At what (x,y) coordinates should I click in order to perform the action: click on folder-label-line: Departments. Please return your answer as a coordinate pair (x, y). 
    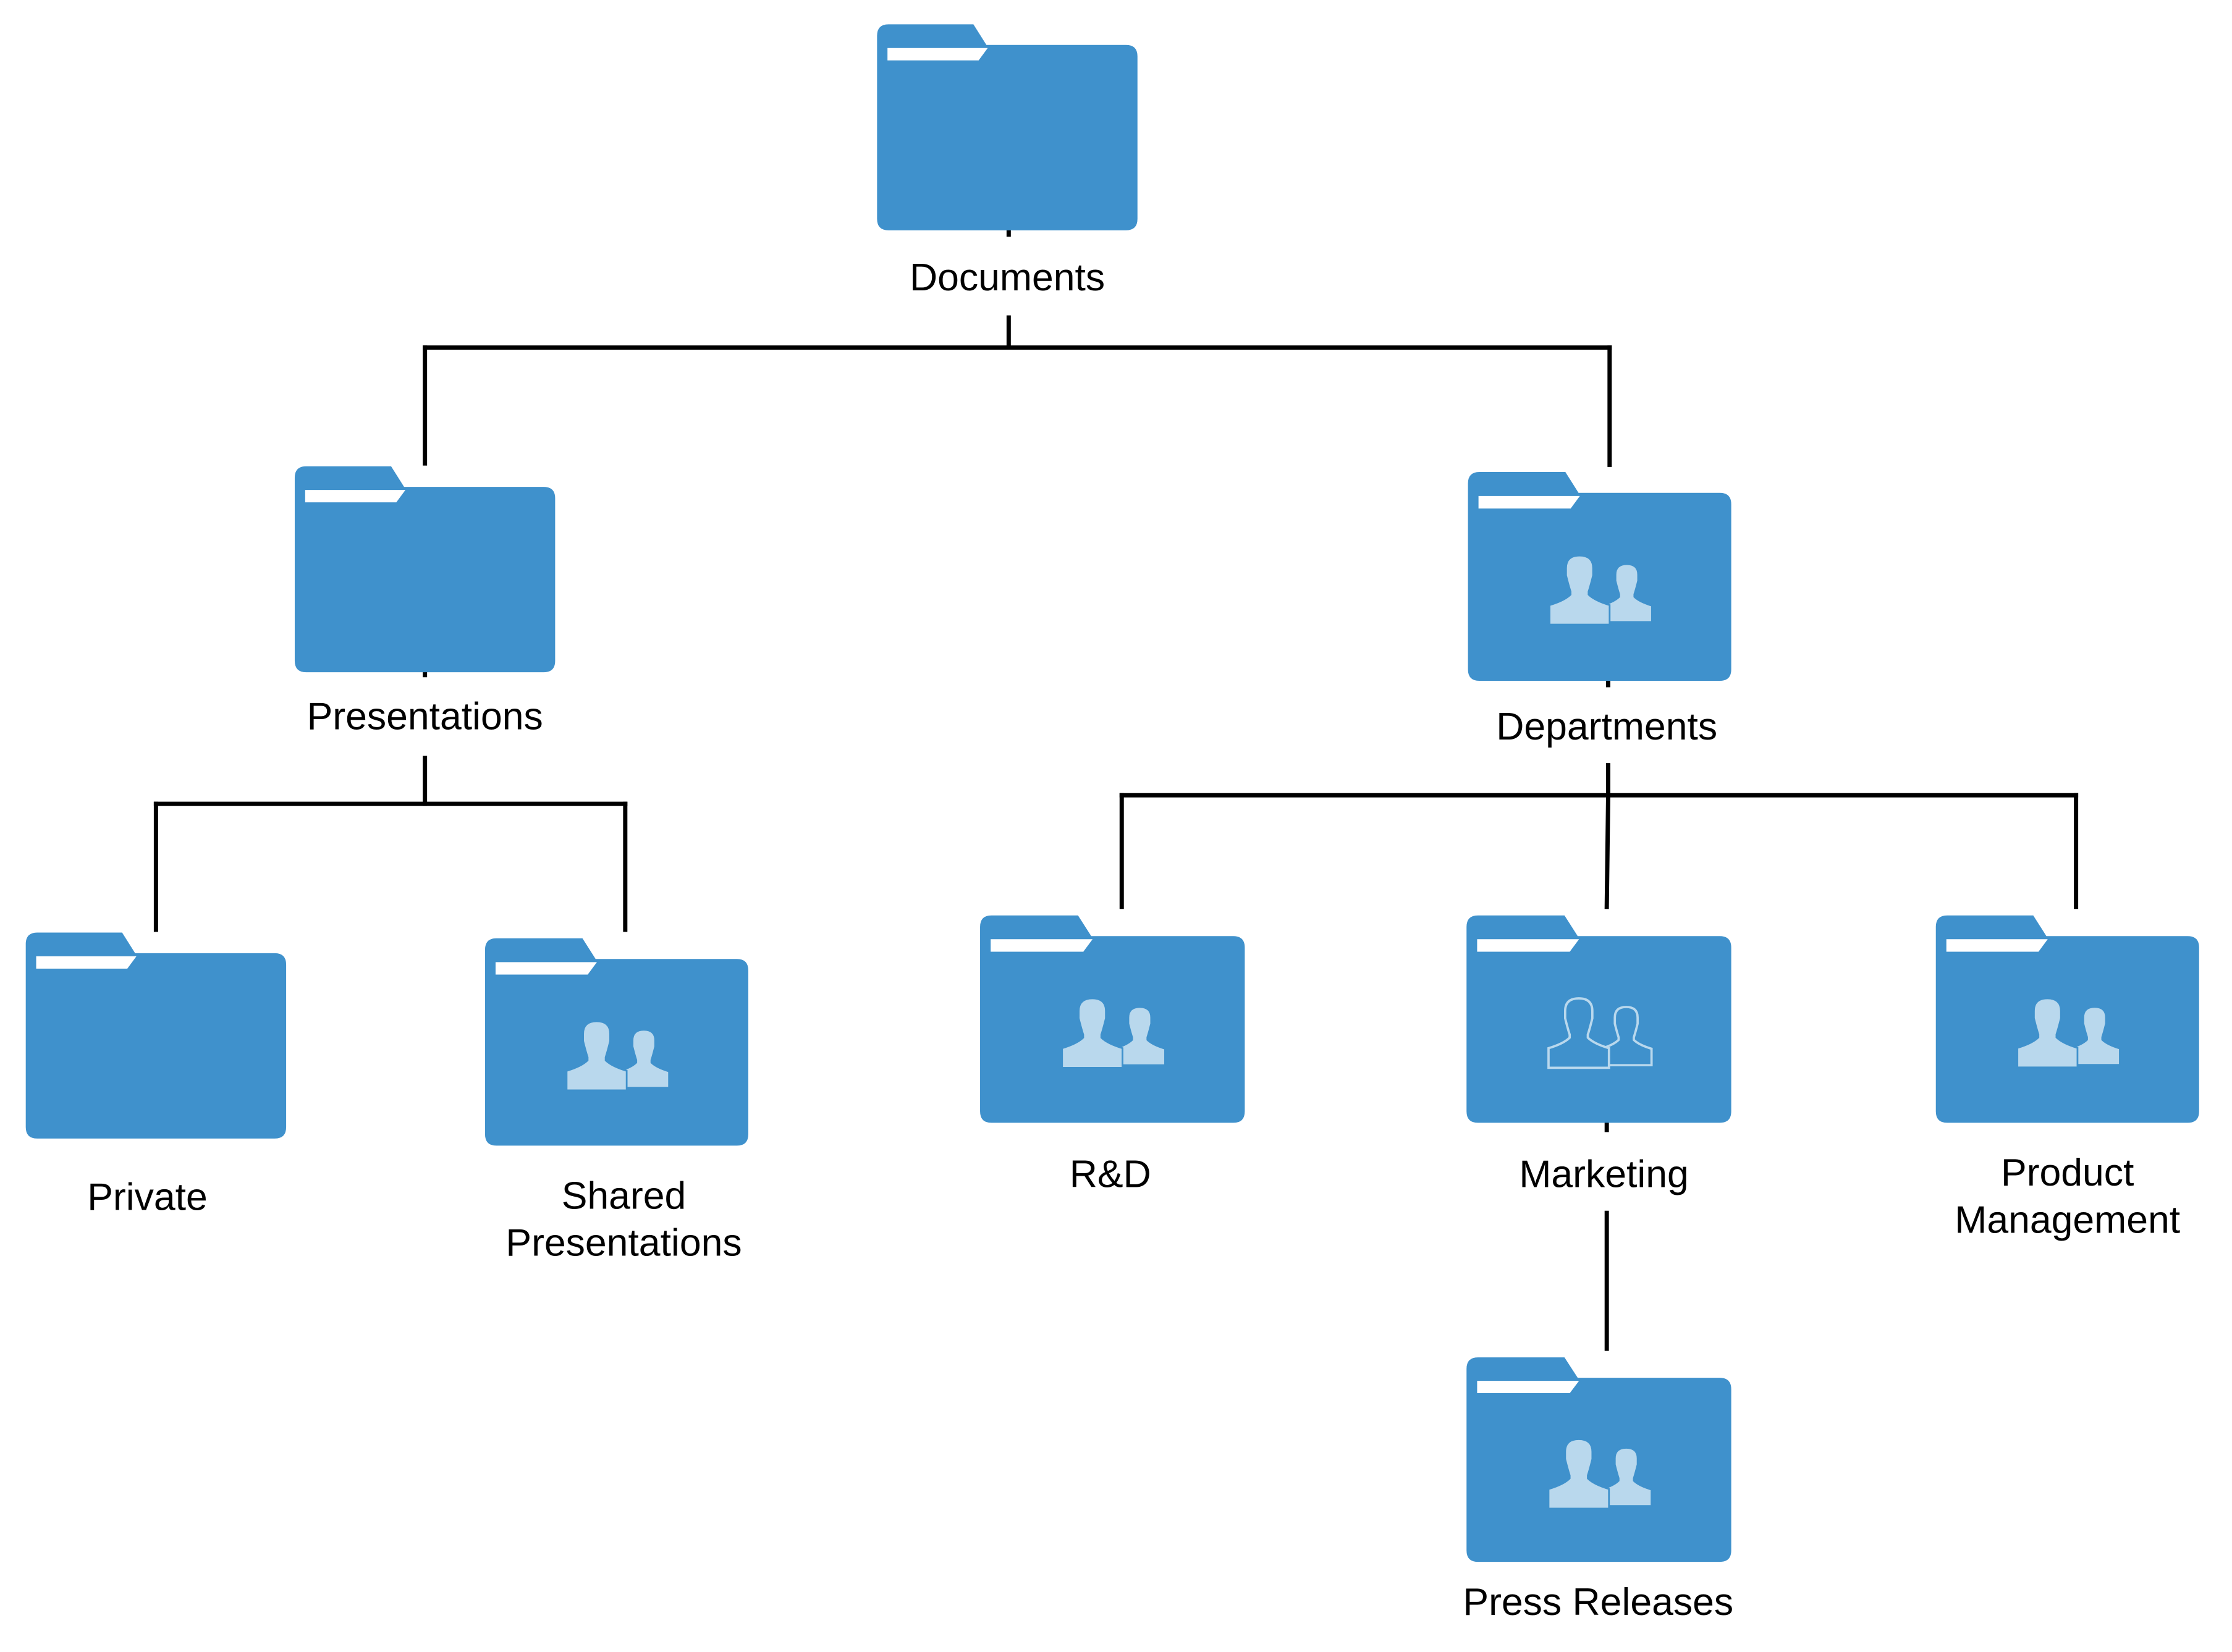
    Looking at the image, I should click on (1607, 726).